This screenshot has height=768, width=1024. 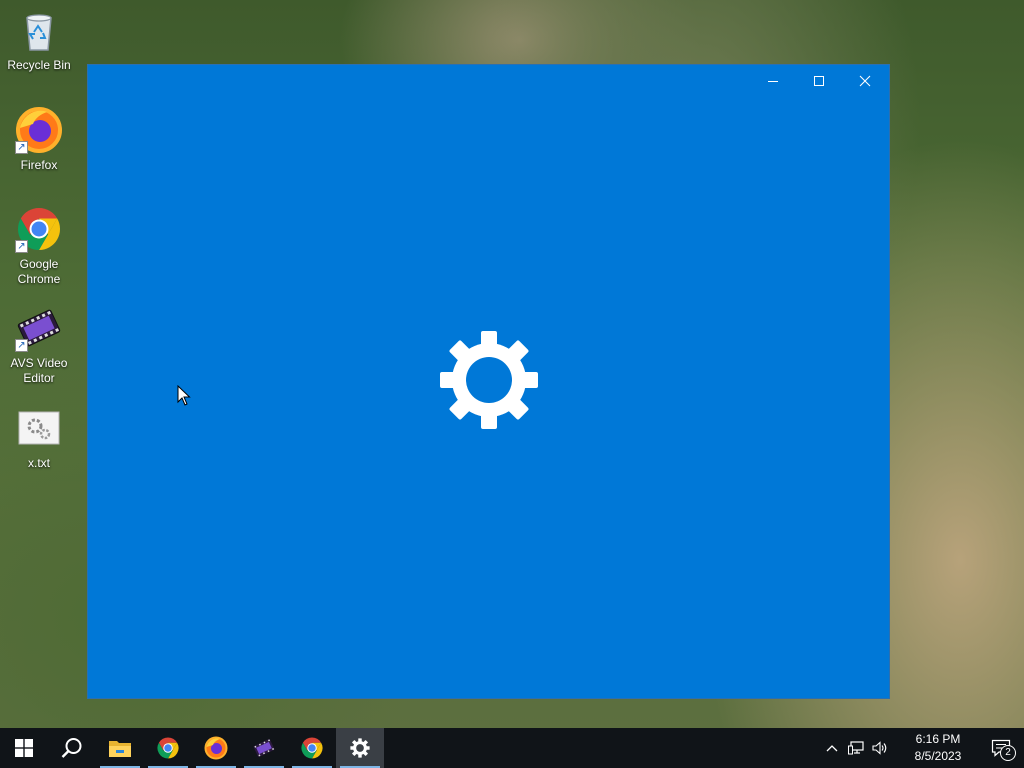 I want to click on minimize-icon, so click(x=773, y=81).